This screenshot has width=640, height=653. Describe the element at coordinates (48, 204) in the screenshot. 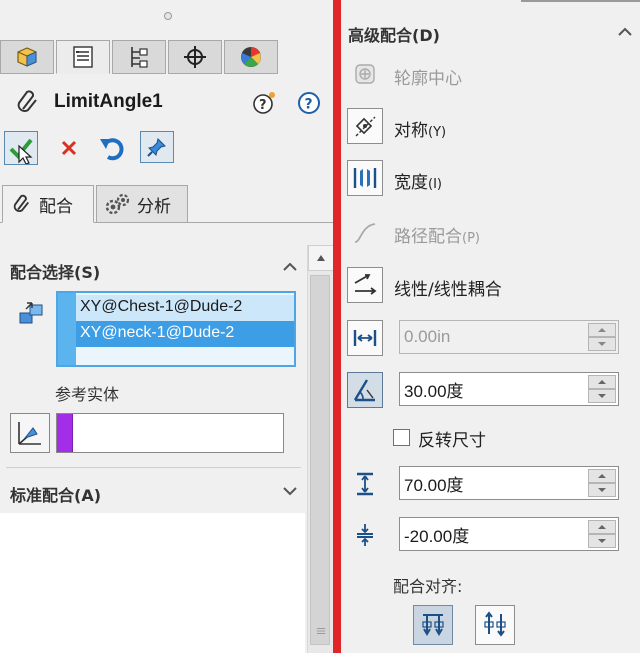

I see `tab-mates: 配合` at that location.